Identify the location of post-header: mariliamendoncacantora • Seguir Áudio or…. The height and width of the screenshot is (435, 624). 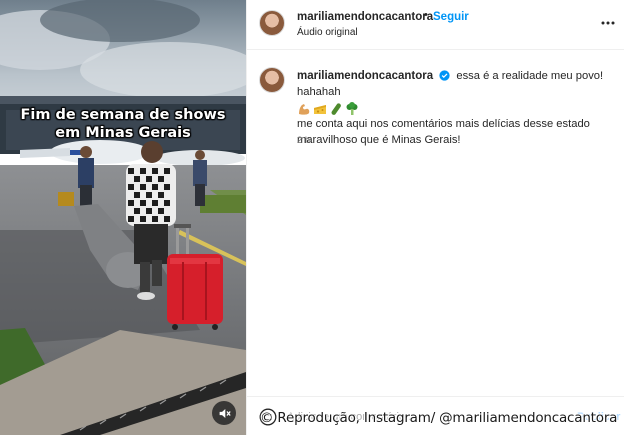
(435, 25).